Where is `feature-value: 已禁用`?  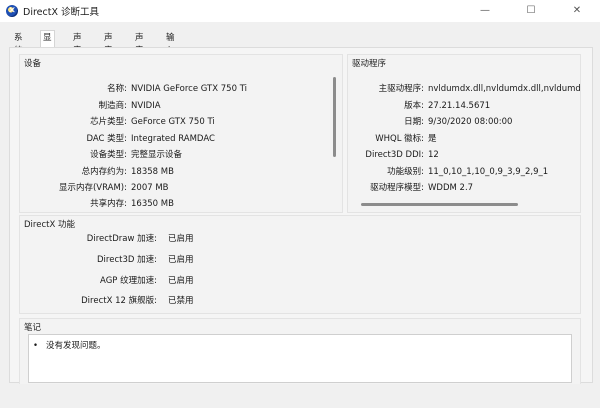 feature-value: 已禁用 is located at coordinates (181, 301).